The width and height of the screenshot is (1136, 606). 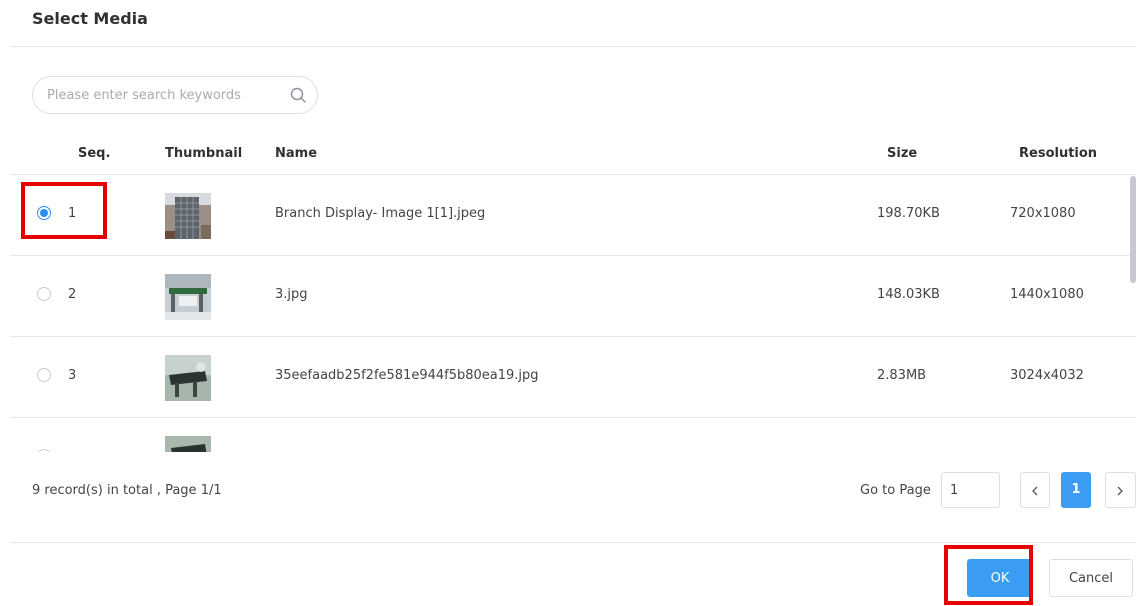 What do you see at coordinates (94, 153) in the screenshot?
I see `column-header-seq: Seq.` at bounding box center [94, 153].